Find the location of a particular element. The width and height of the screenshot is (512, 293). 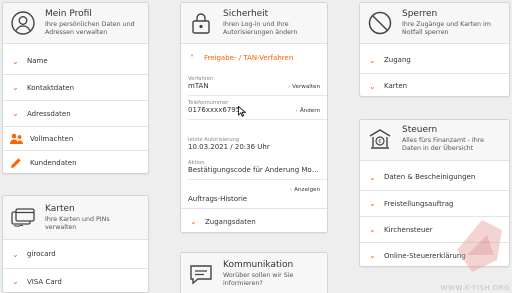

verfahren-verwalten-link: › Verwalten is located at coordinates (304, 87).